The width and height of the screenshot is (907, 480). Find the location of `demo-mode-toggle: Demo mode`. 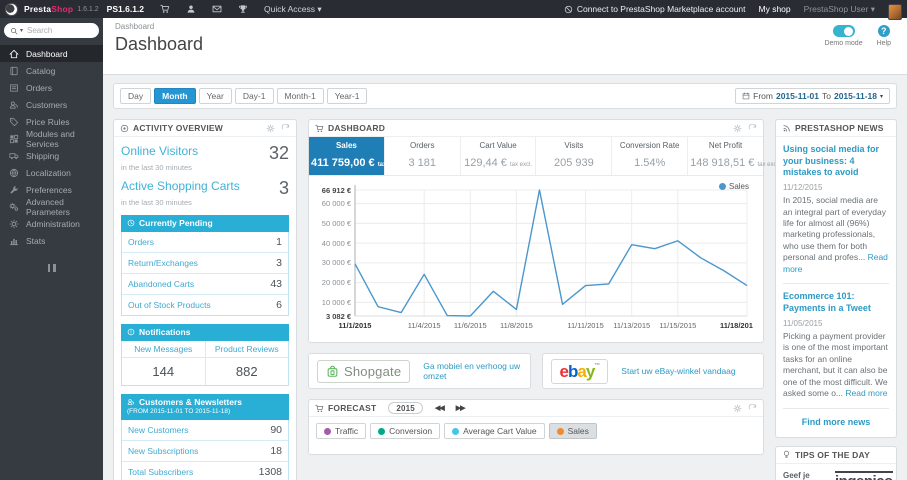

demo-mode-toggle: Demo mode is located at coordinates (843, 36).